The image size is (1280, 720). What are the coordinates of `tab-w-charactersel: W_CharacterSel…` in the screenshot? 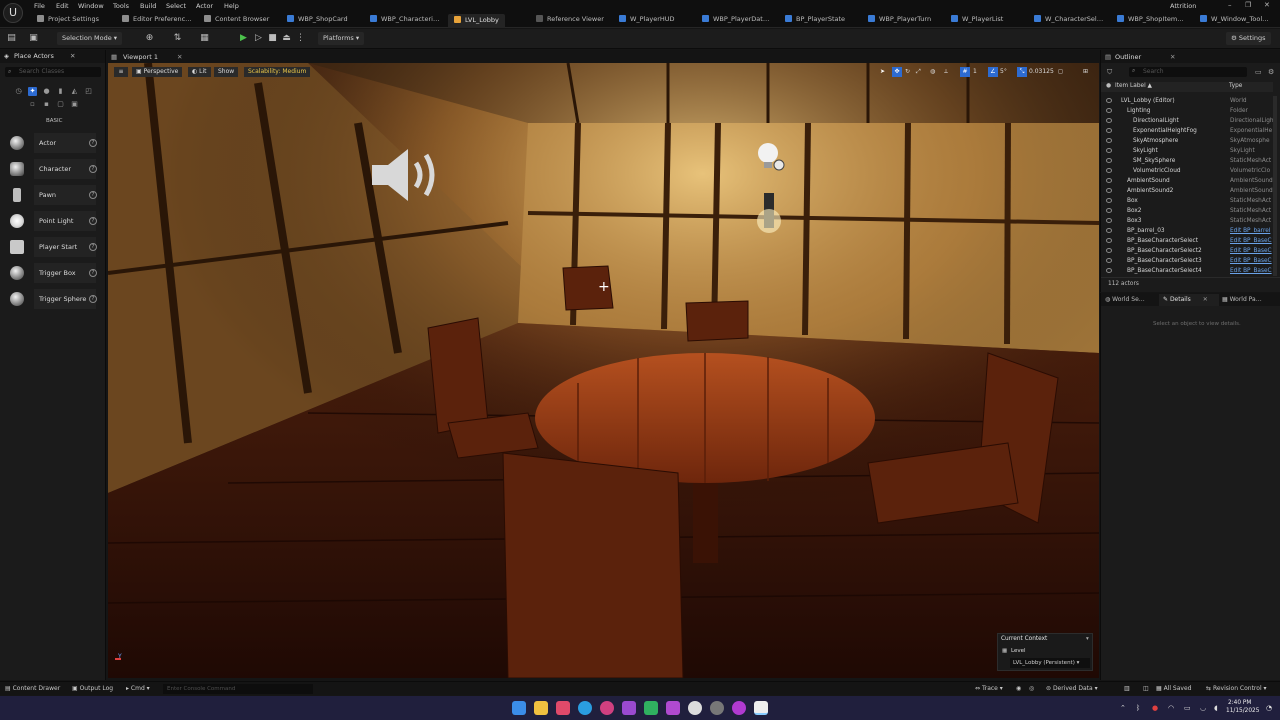 It's located at (1068, 21).